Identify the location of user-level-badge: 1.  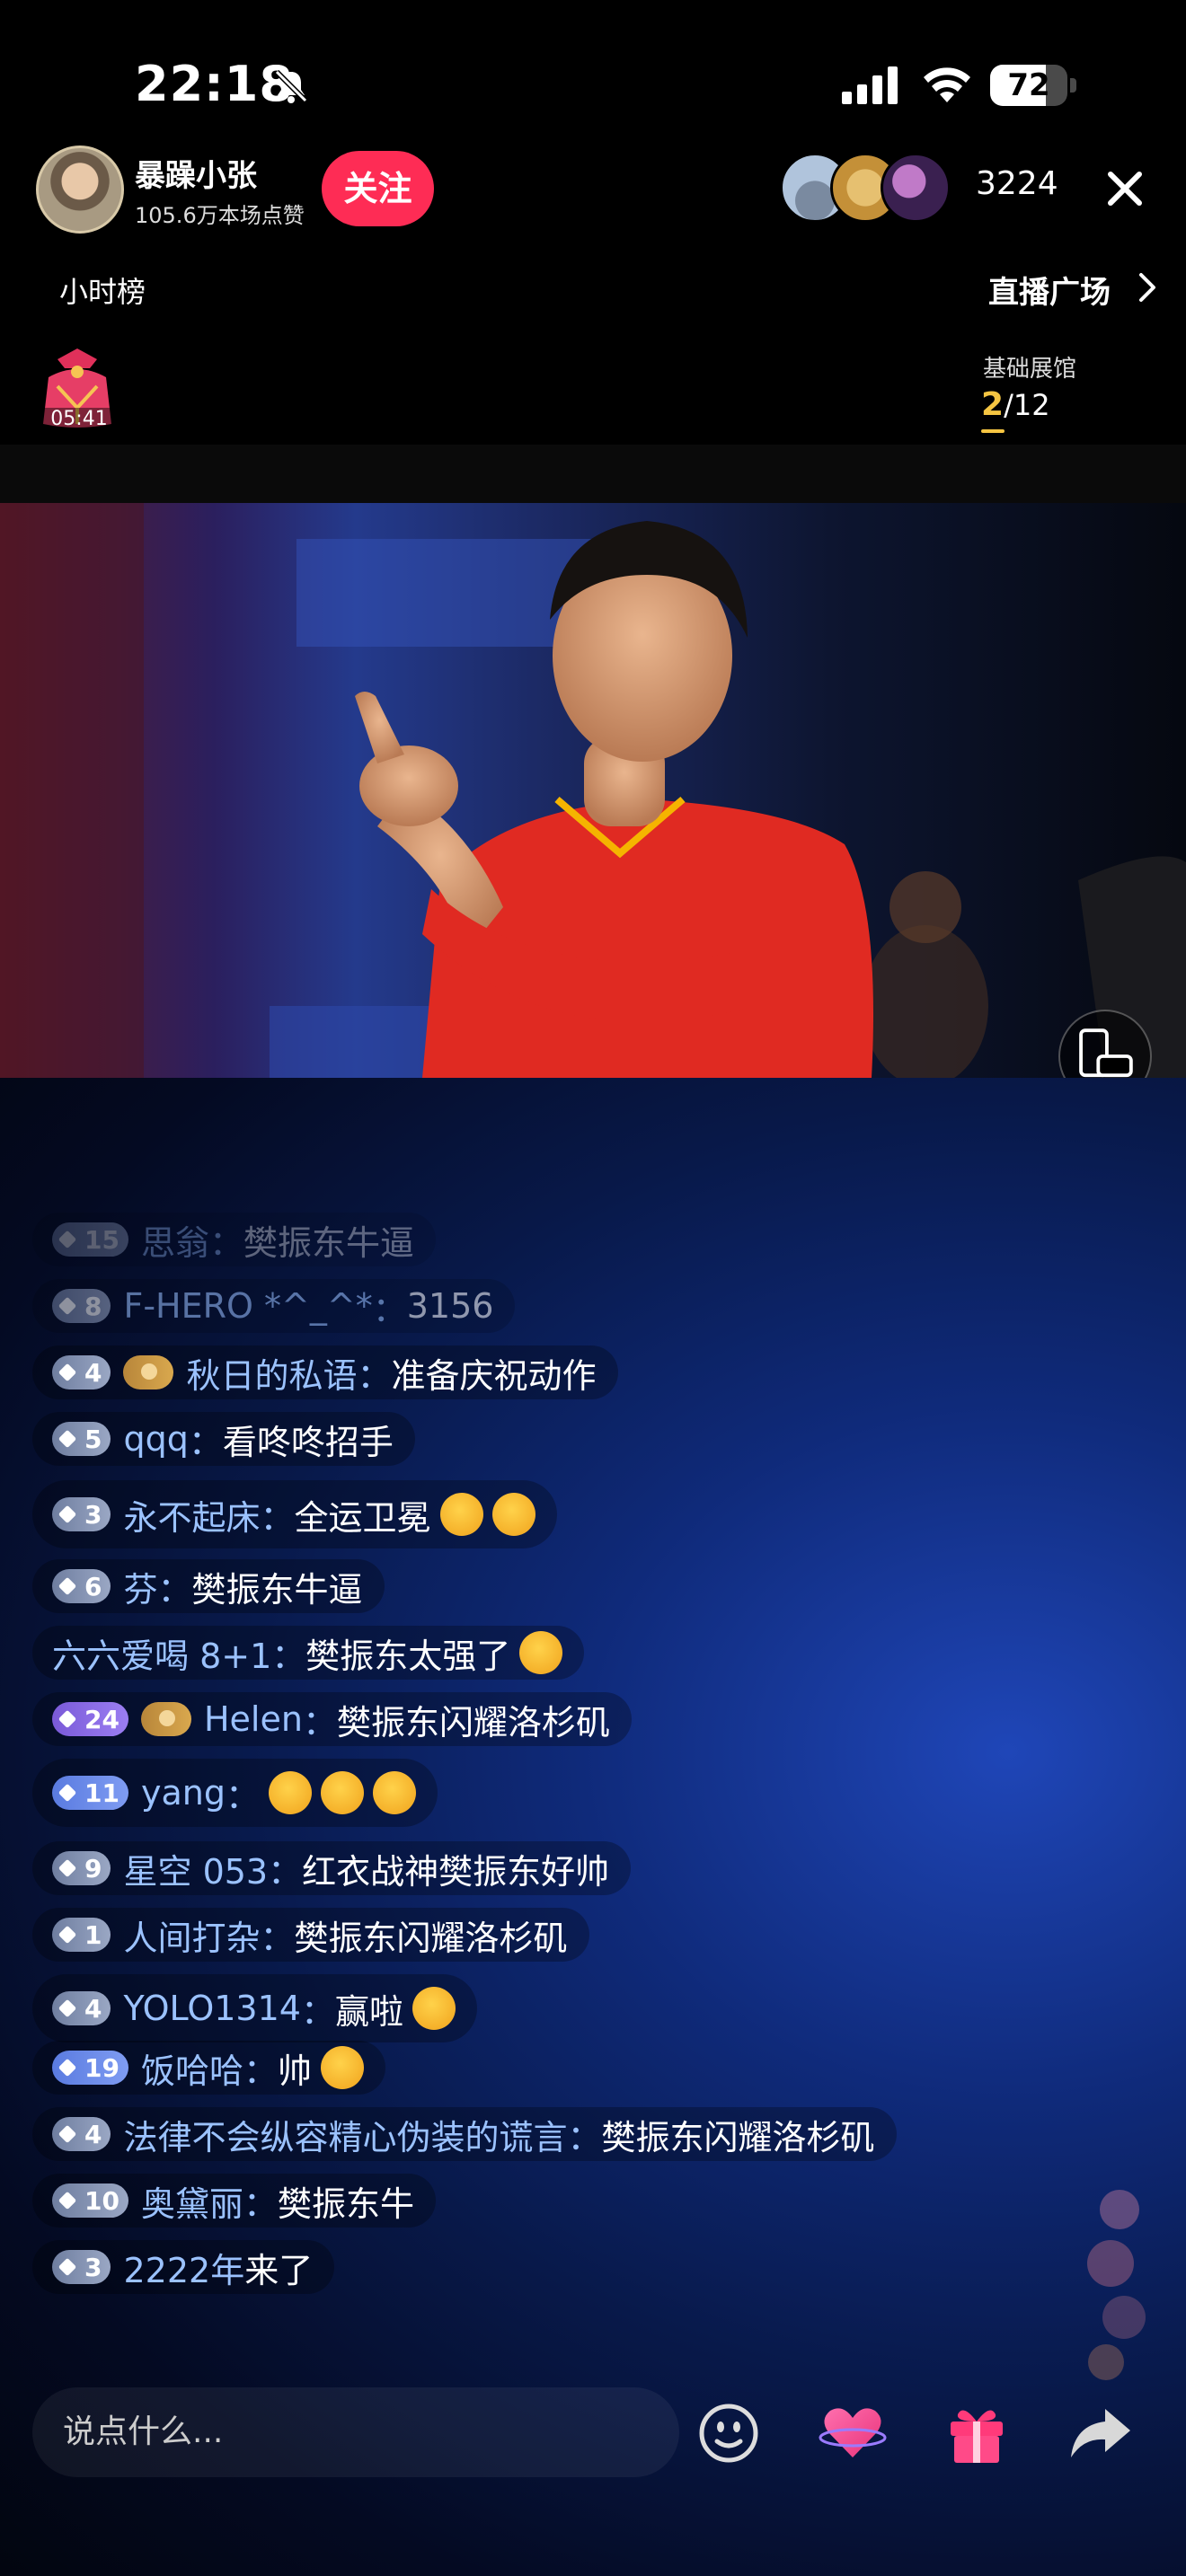
(81, 1935).